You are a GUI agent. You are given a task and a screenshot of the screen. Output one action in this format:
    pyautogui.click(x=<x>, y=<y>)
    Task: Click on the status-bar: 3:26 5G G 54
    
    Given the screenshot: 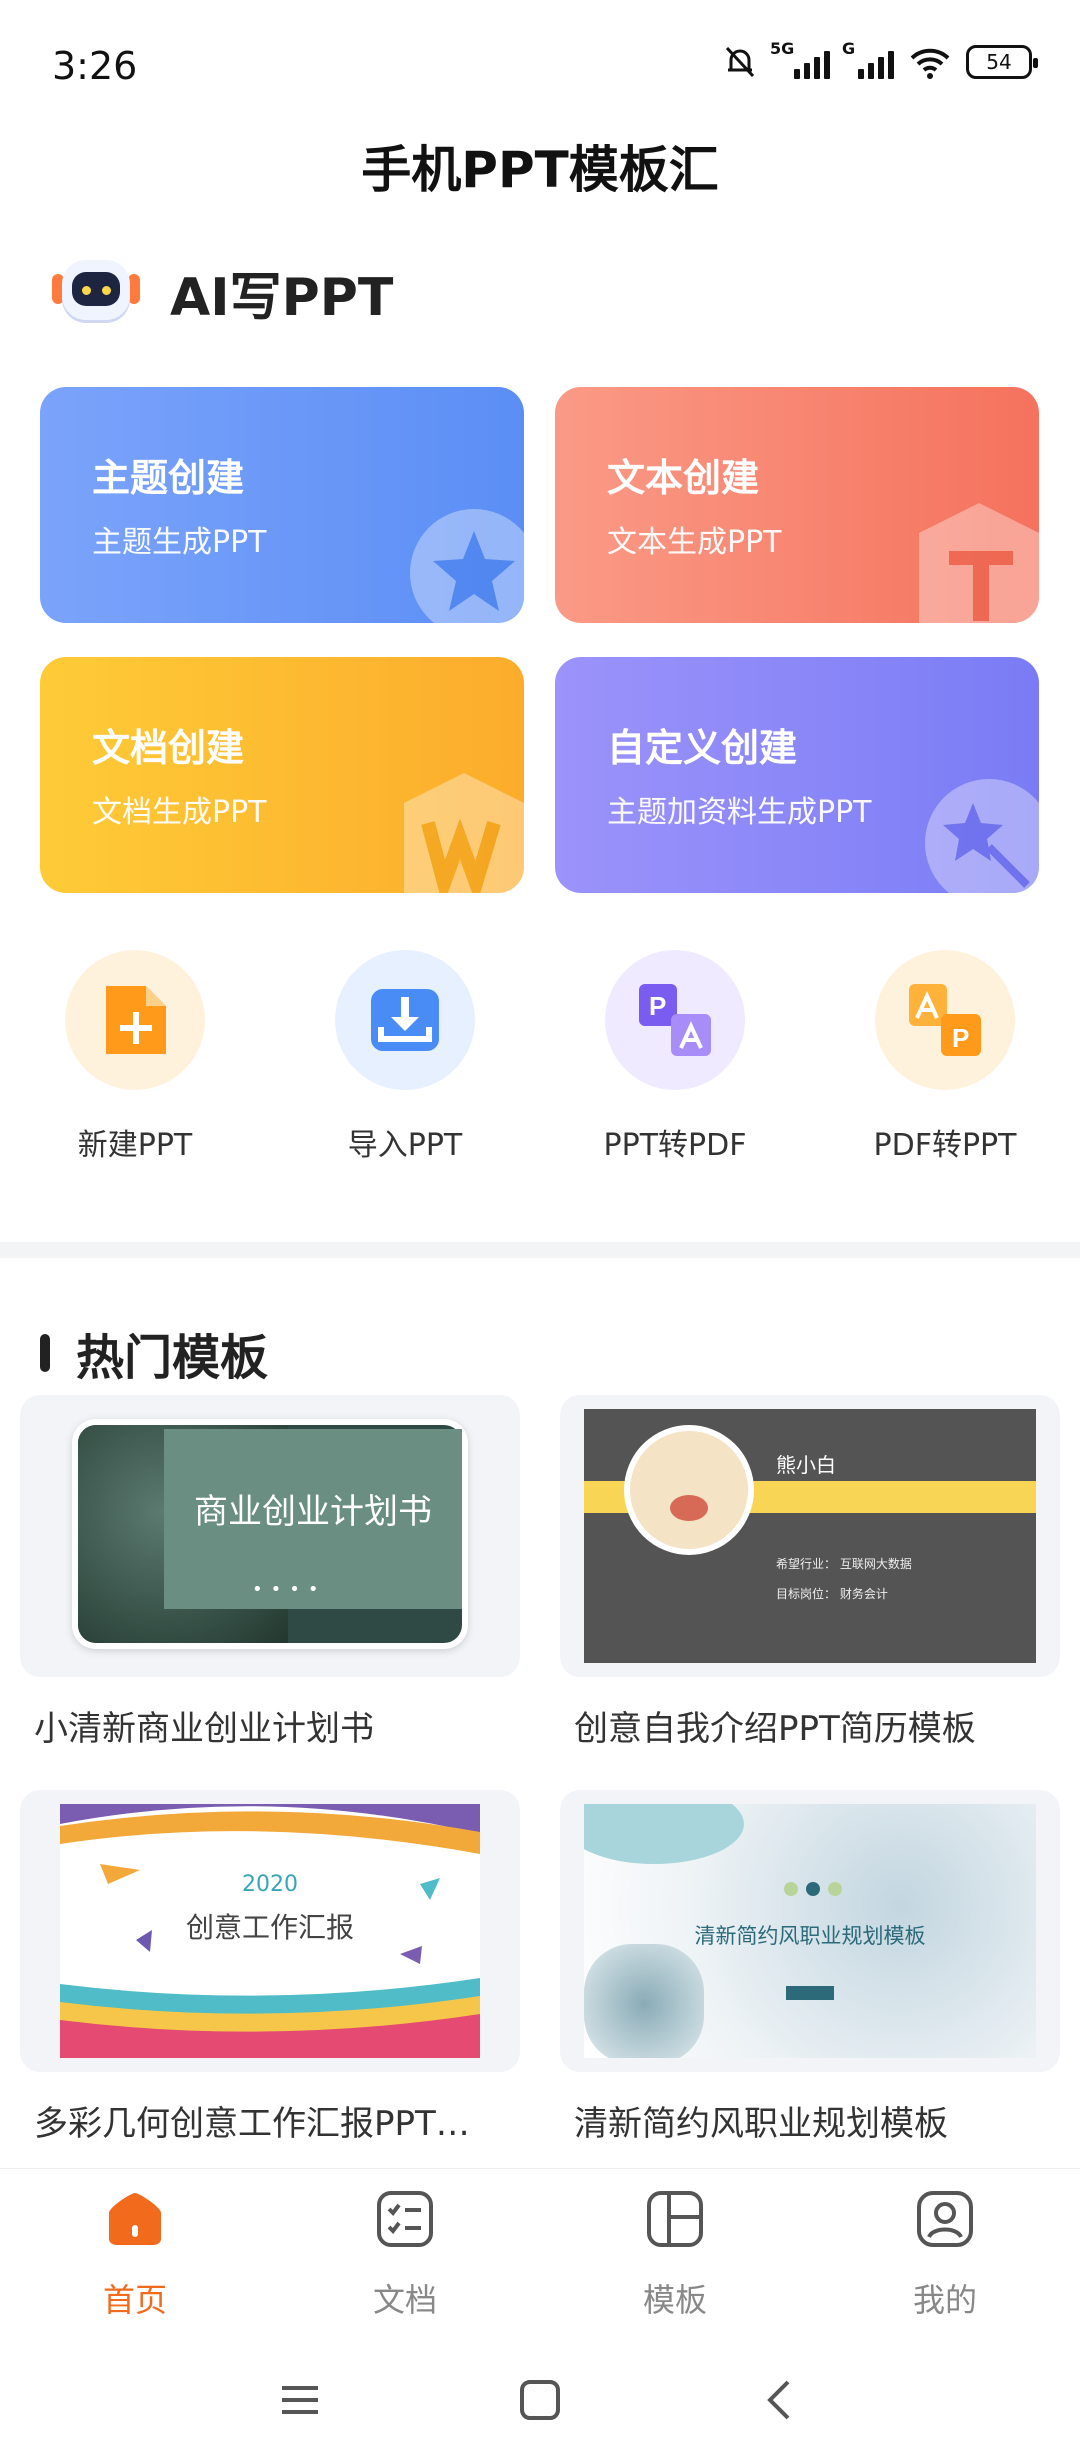 What is the action you would take?
    pyautogui.click(x=540, y=65)
    